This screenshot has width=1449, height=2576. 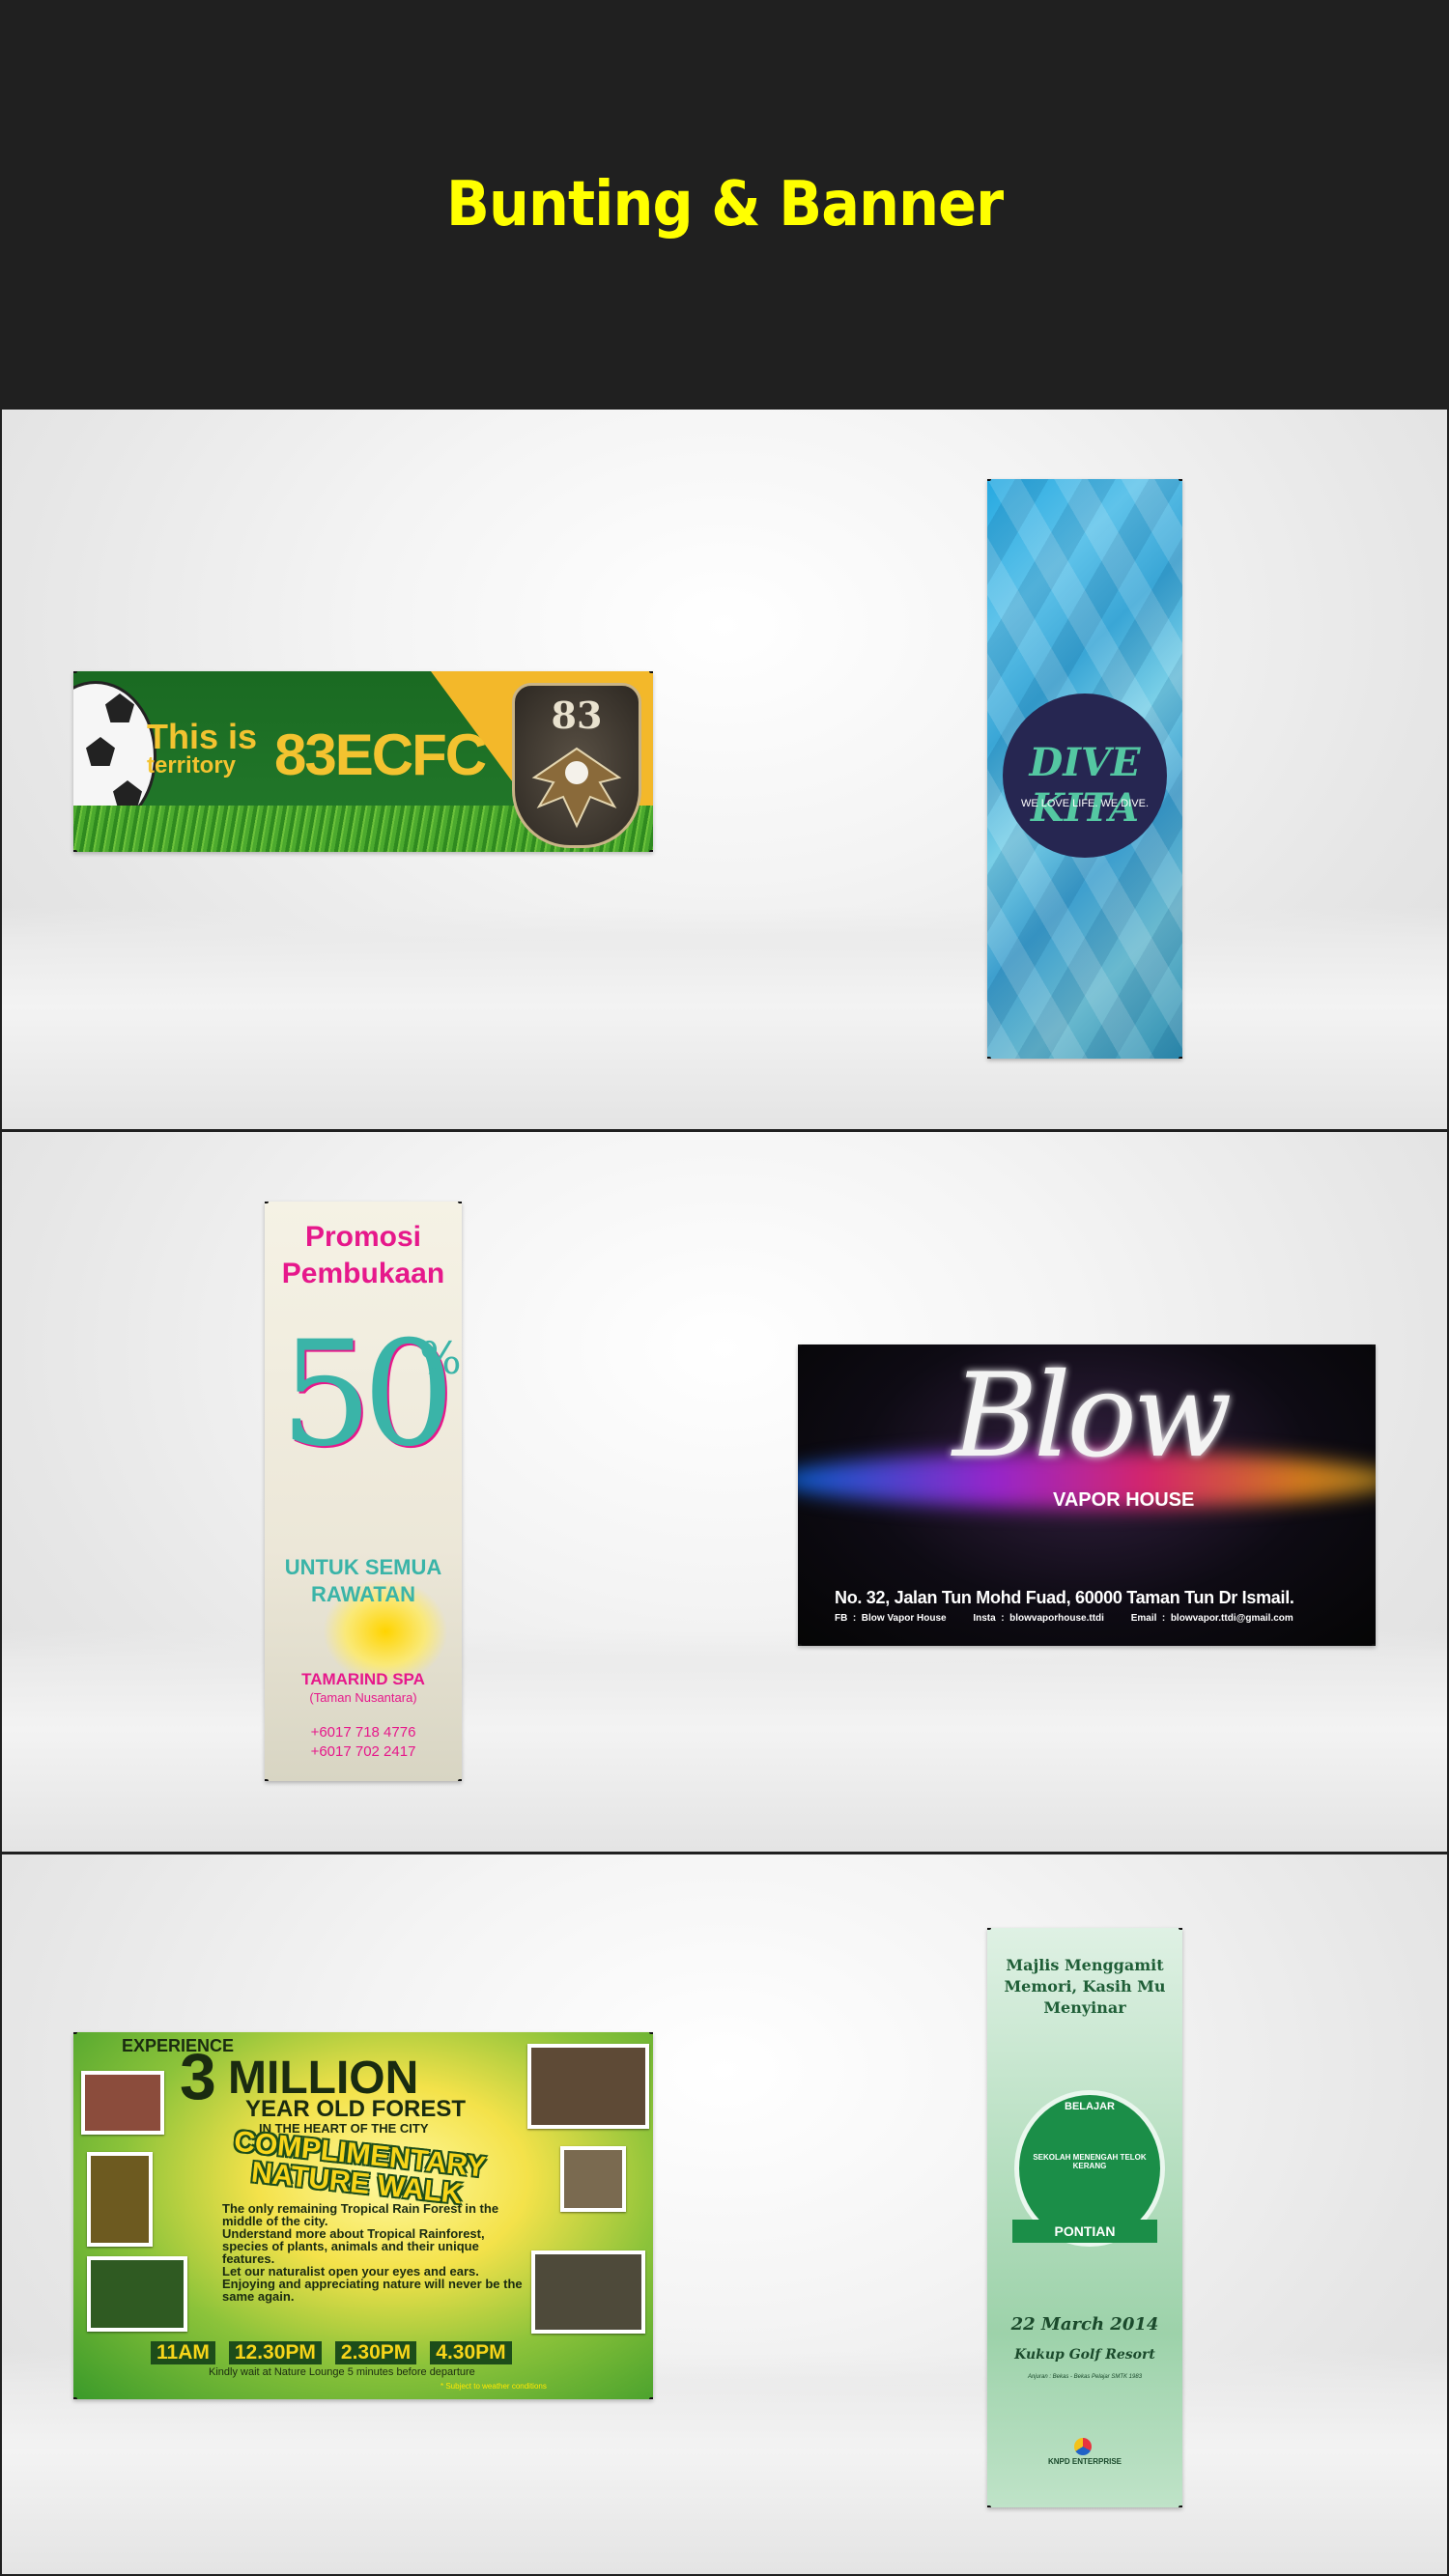 What do you see at coordinates (363, 1697) in the screenshot?
I see `spa-location: (Taman Nusantara)` at bounding box center [363, 1697].